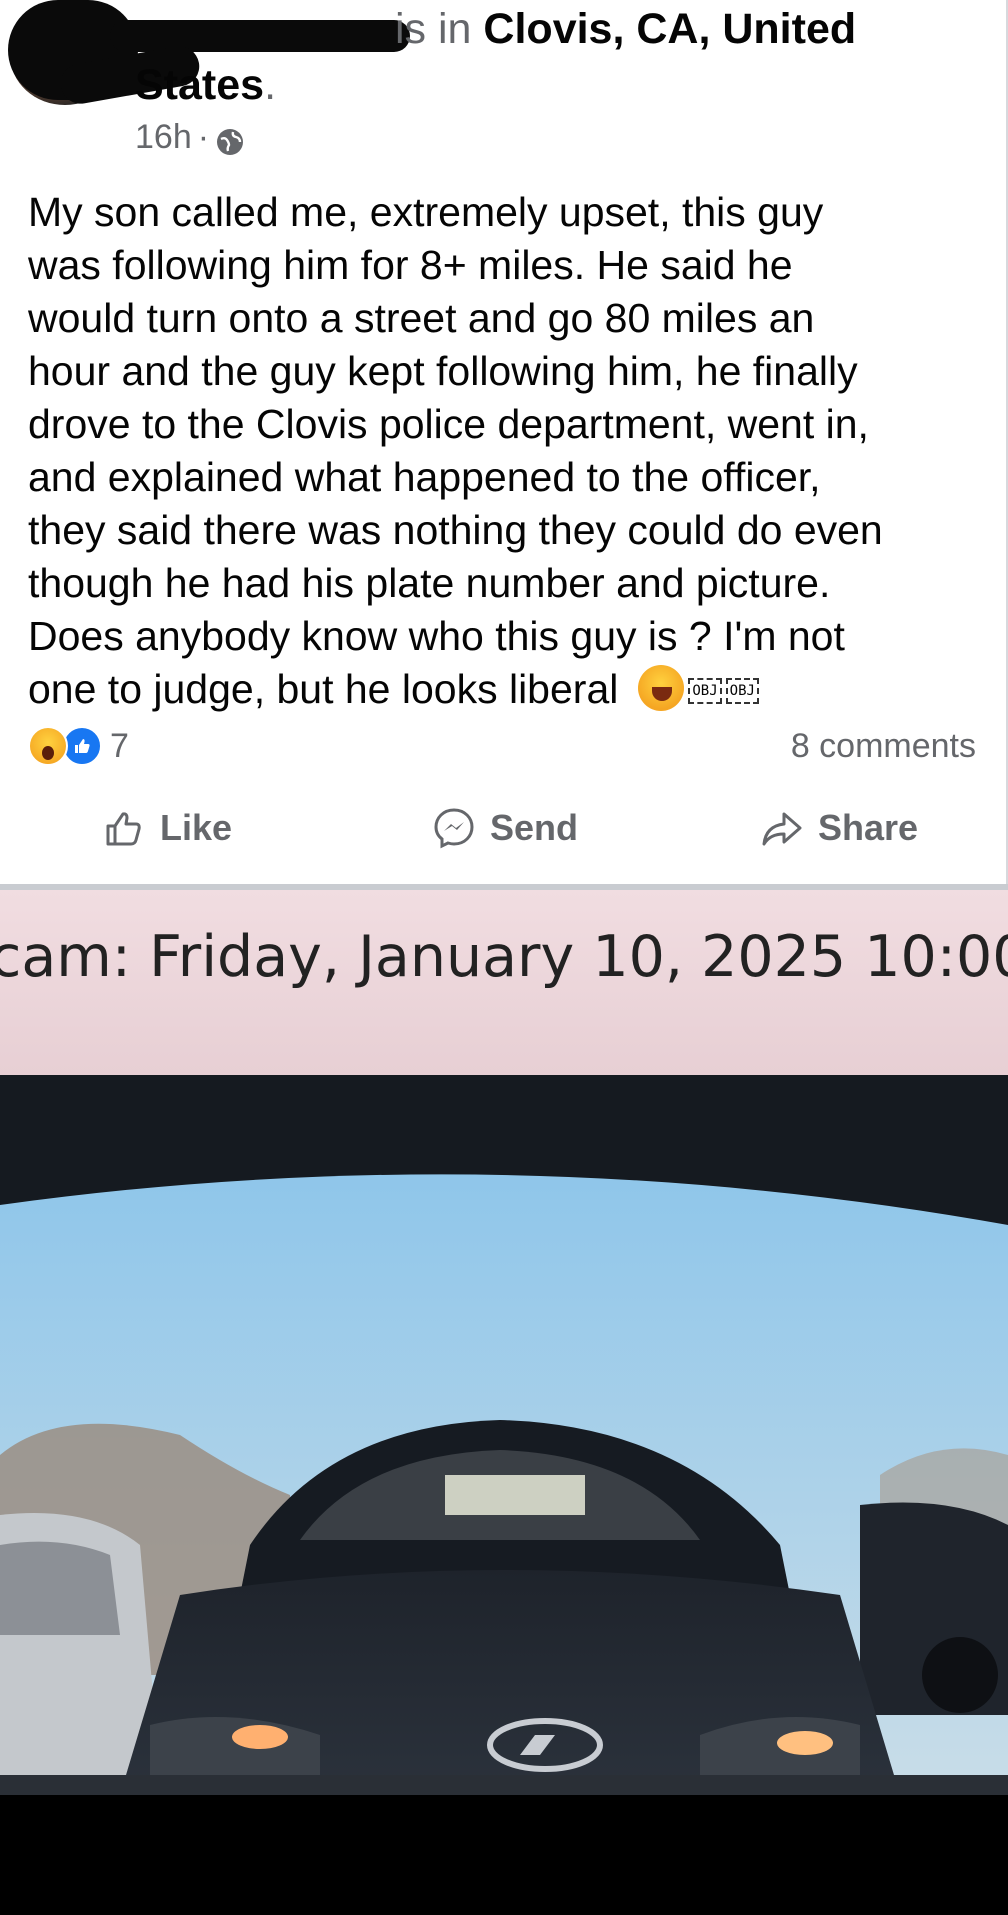 This screenshot has height=1915, width=1008. I want to click on monitor-screen-band: cam: Friday, January 10, 2025 10:00:4, so click(504, 982).